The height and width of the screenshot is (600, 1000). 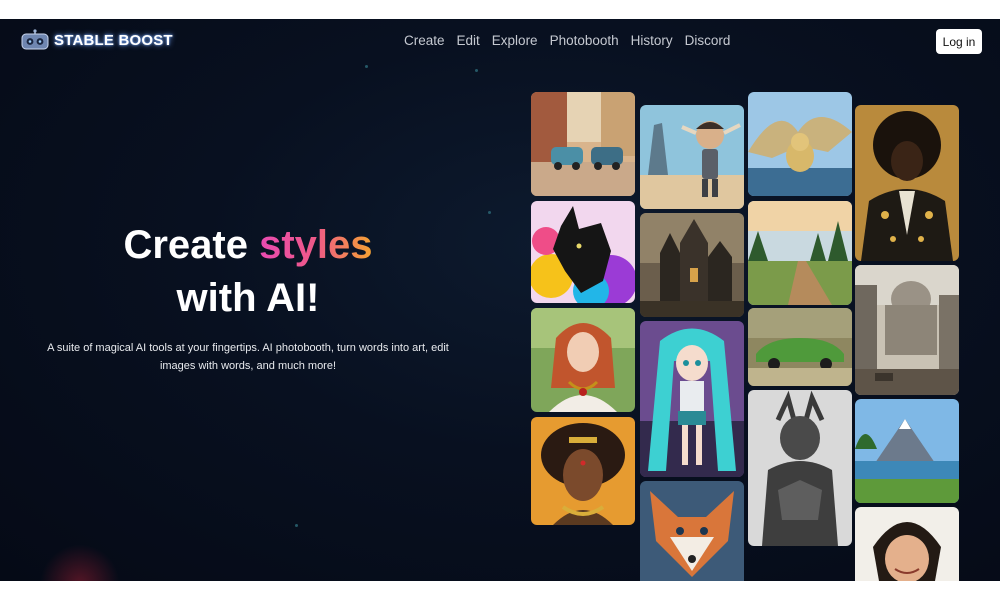 What do you see at coordinates (424, 40) in the screenshot?
I see `nav-create: Create` at bounding box center [424, 40].